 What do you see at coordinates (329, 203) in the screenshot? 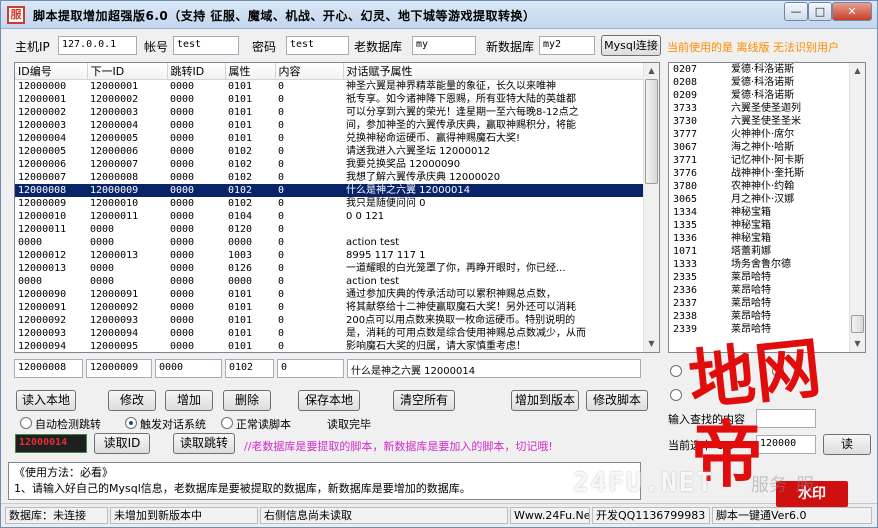
I see `table-row: 12000009 12000010 0000 0102 0 我只是随便问问 0` at bounding box center [329, 203].